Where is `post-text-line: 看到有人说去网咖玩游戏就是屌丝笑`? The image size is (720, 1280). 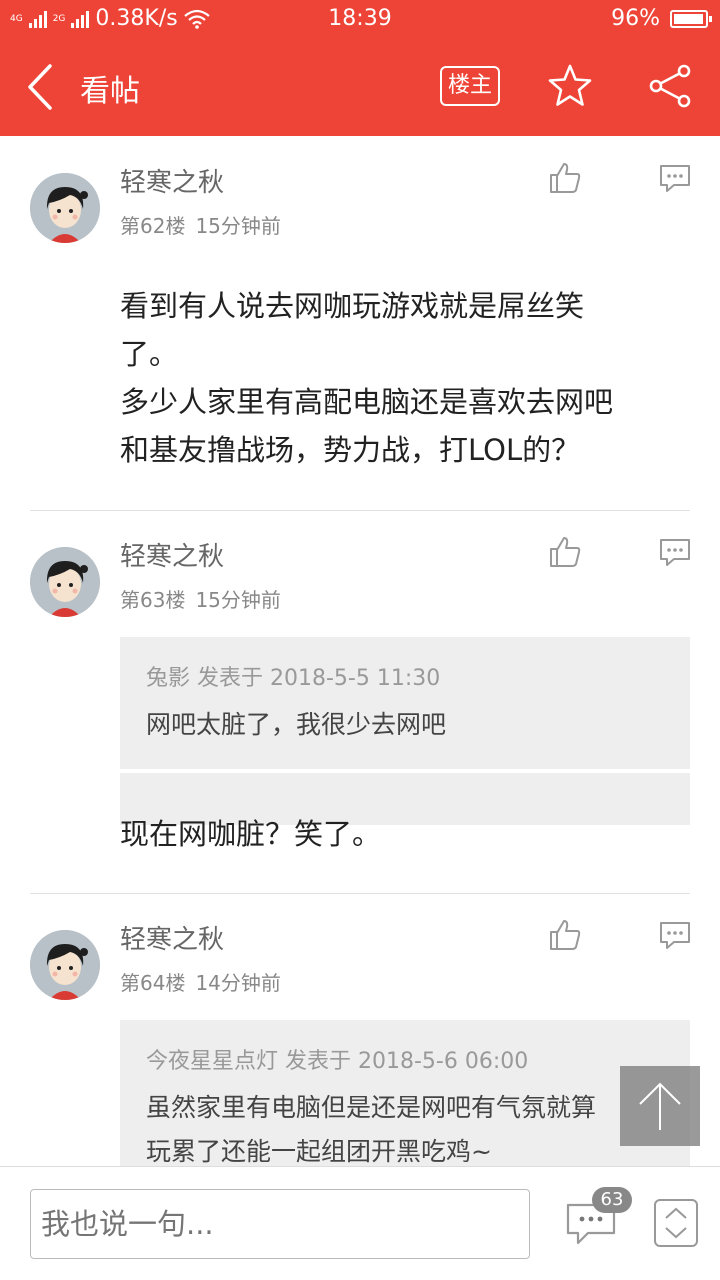 post-text-line: 看到有人说去网咖玩游戏就是屌丝笑 is located at coordinates (352, 306).